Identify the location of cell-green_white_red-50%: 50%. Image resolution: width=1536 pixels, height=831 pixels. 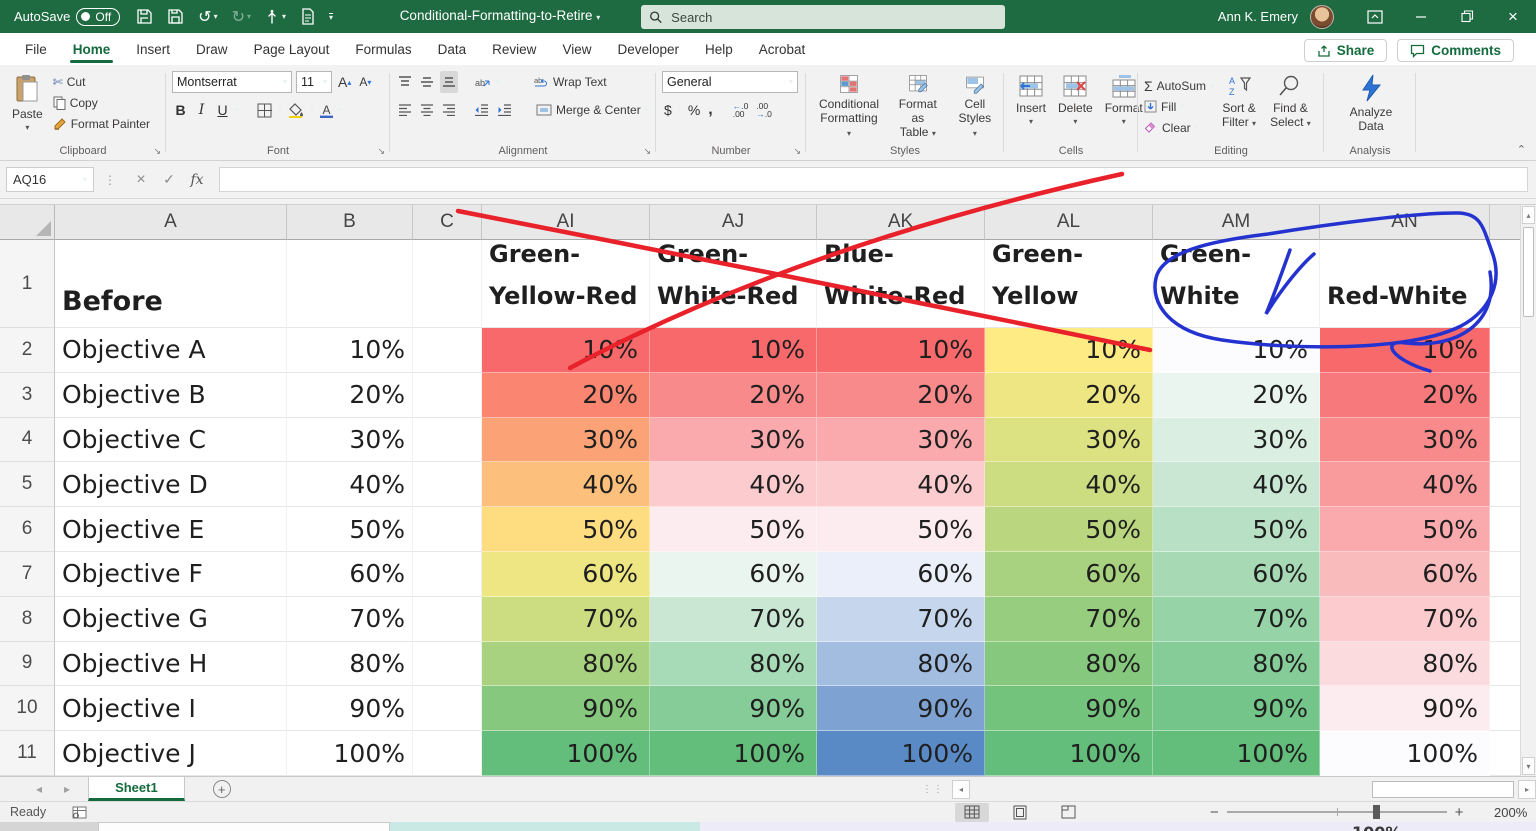
(733, 529).